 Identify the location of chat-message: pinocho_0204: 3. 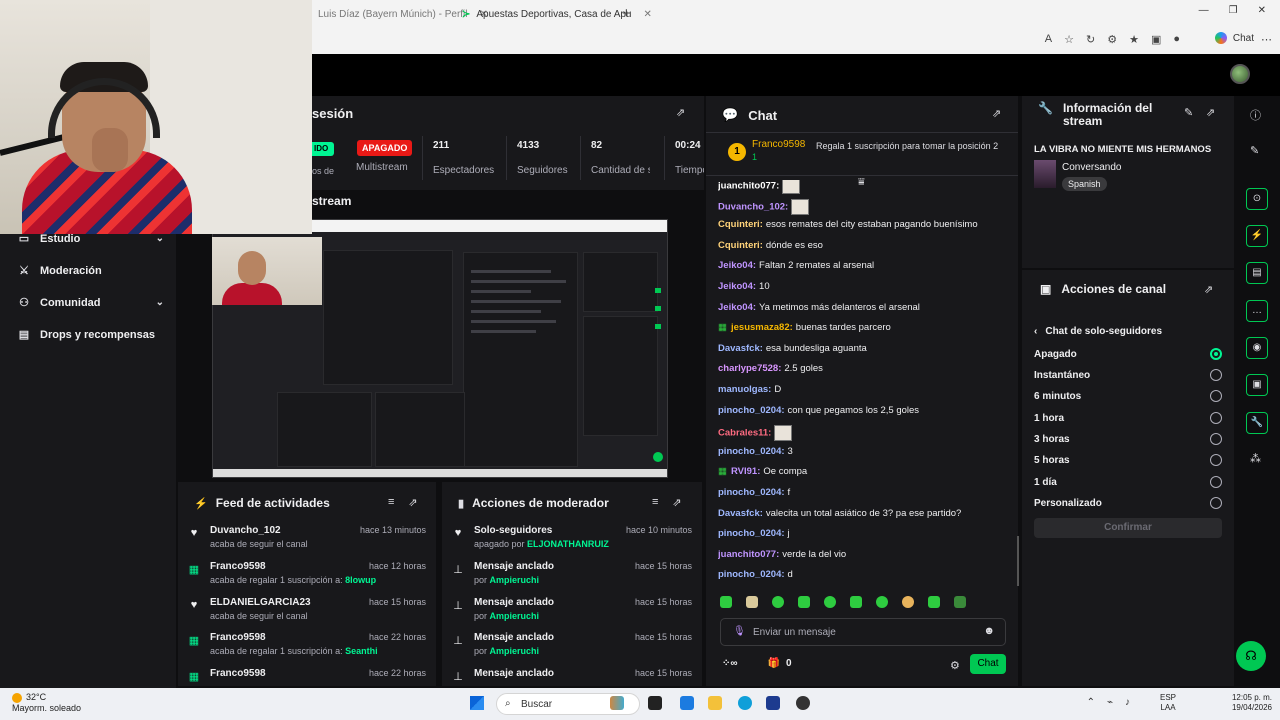
(755, 451).